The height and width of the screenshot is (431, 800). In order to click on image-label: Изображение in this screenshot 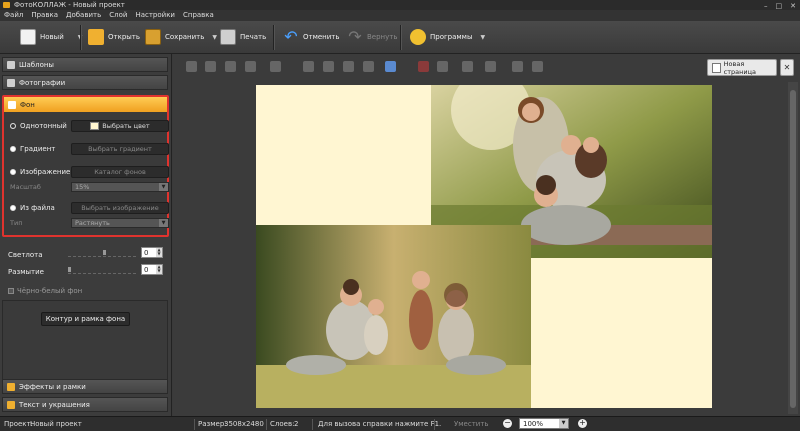, I will do `click(45, 172)`.